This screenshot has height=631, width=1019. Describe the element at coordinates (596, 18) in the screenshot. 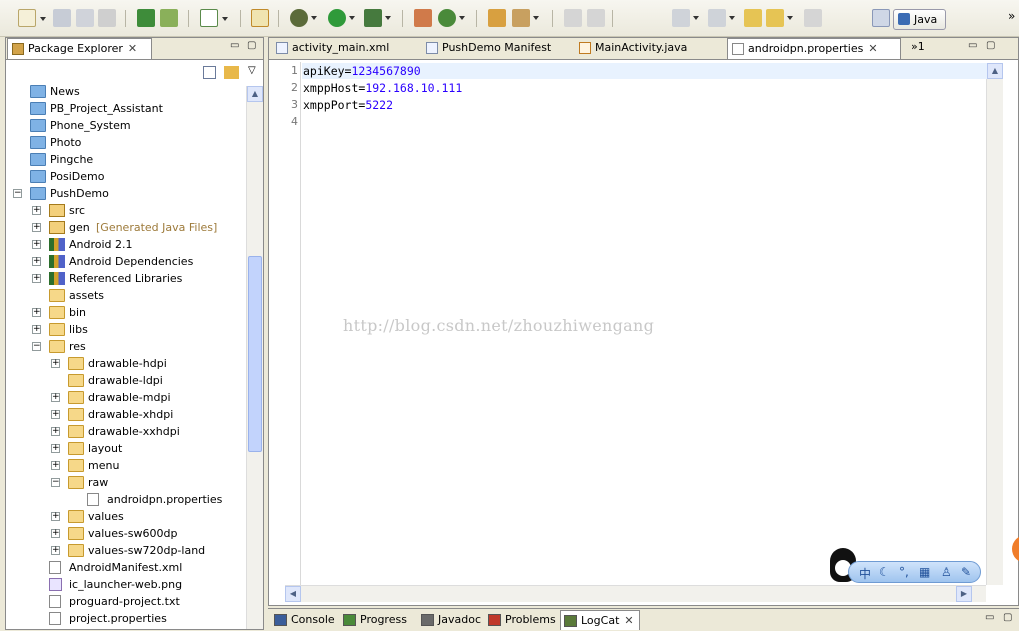

I see `show-whitespace-icon` at that location.